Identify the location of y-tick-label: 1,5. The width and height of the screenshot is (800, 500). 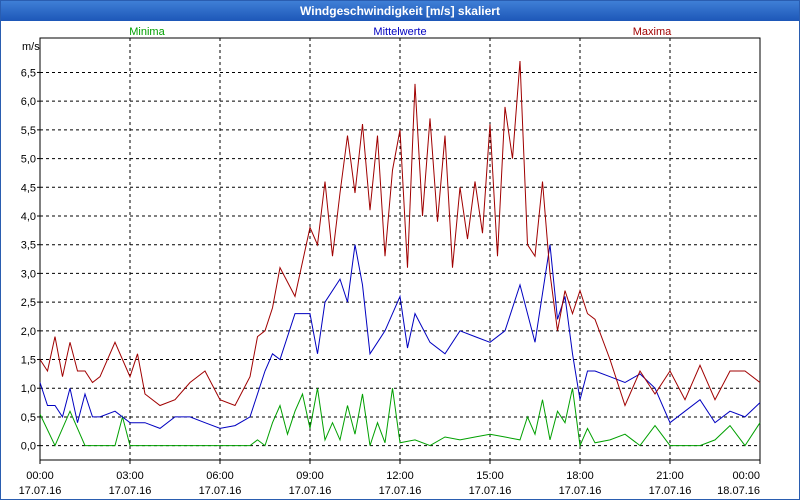
(28, 361).